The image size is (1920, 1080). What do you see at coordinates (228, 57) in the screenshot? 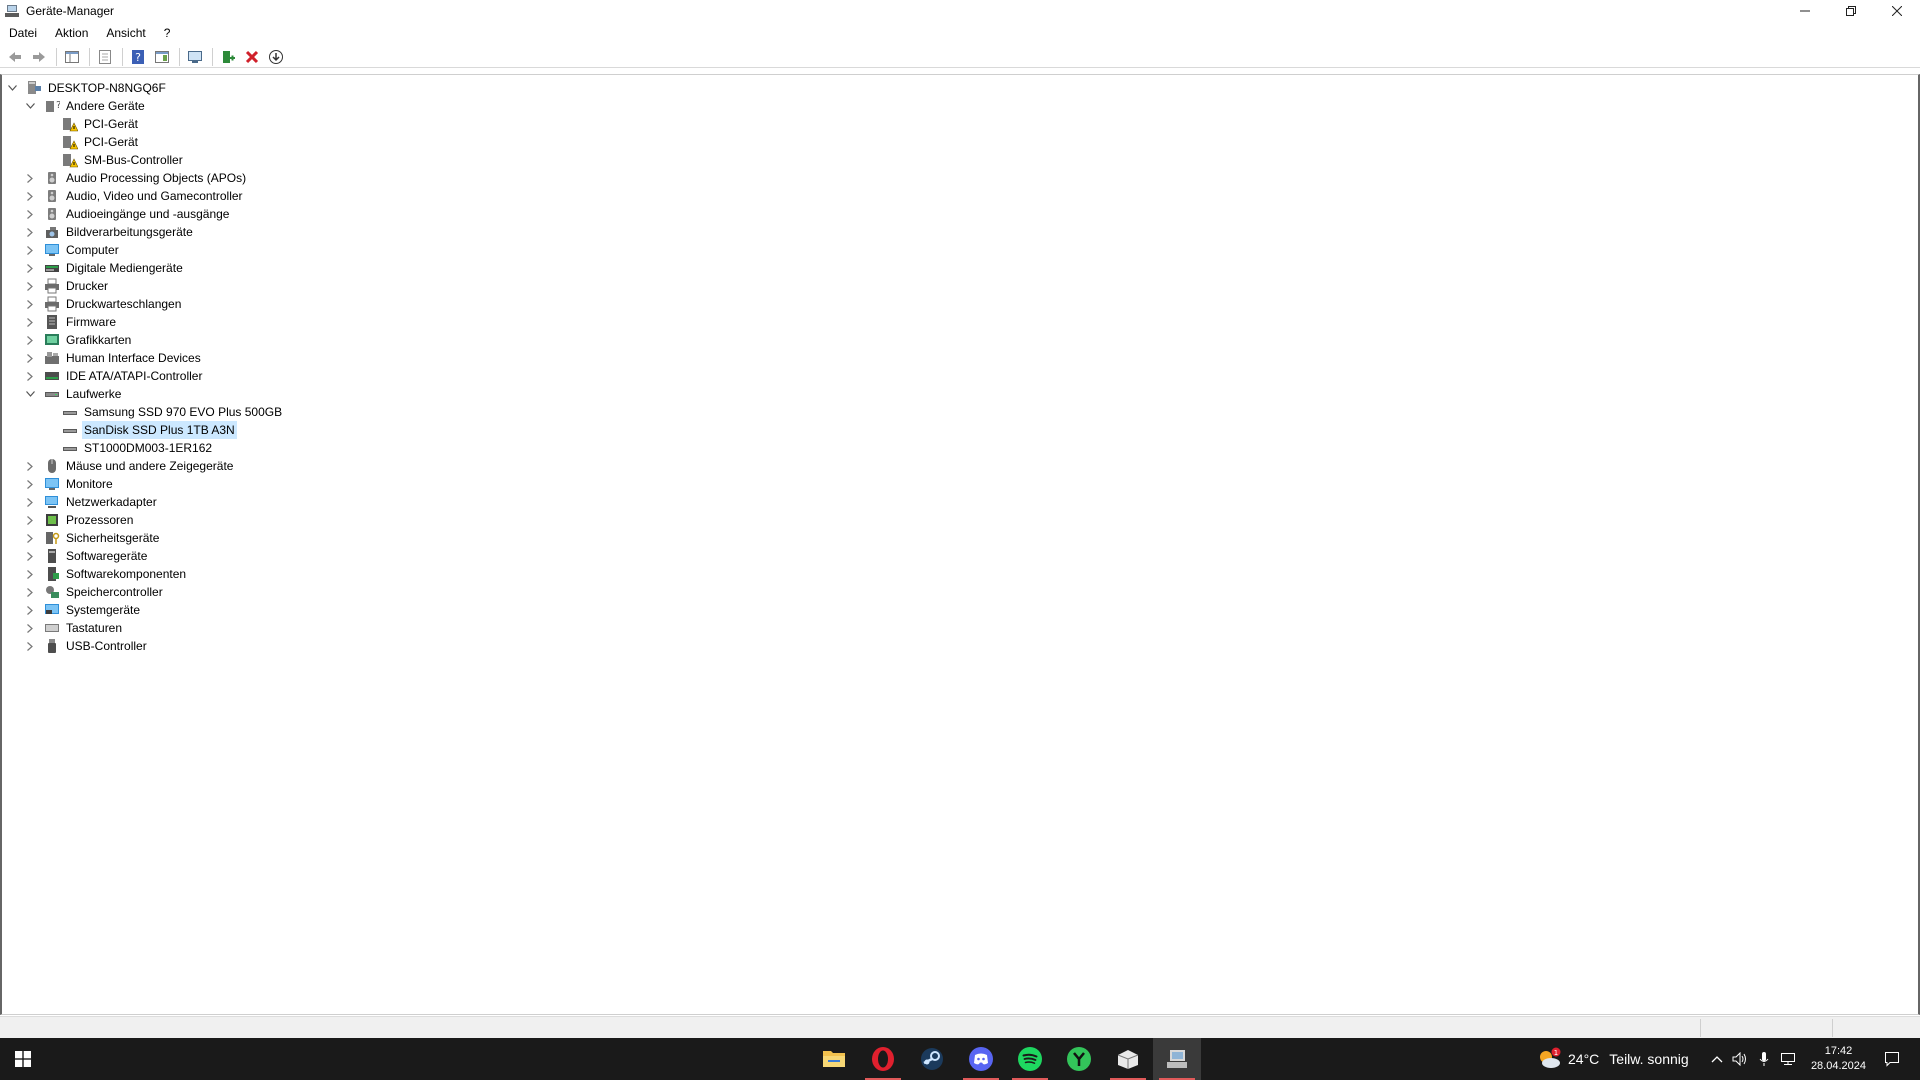
I see `update-driver-button` at bounding box center [228, 57].